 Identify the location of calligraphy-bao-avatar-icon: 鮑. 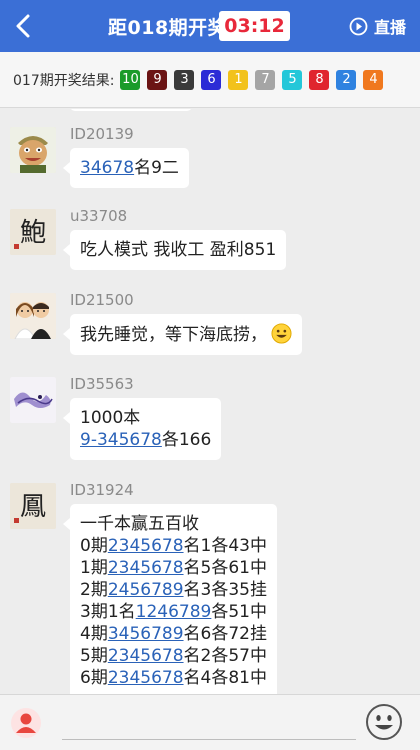
(33, 232).